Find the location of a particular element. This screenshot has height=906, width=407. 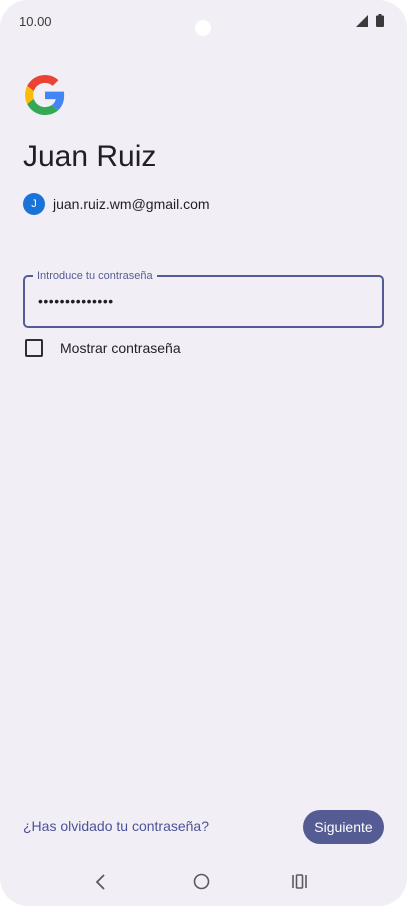

status-bar: 10.00 is located at coordinates (203, 21).